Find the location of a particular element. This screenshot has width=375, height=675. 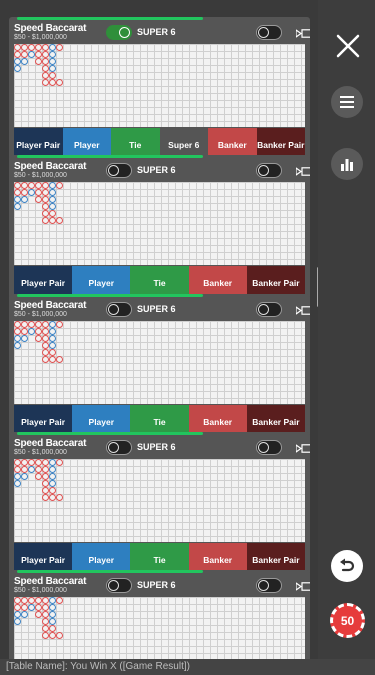

close-button is located at coordinates (348, 46).